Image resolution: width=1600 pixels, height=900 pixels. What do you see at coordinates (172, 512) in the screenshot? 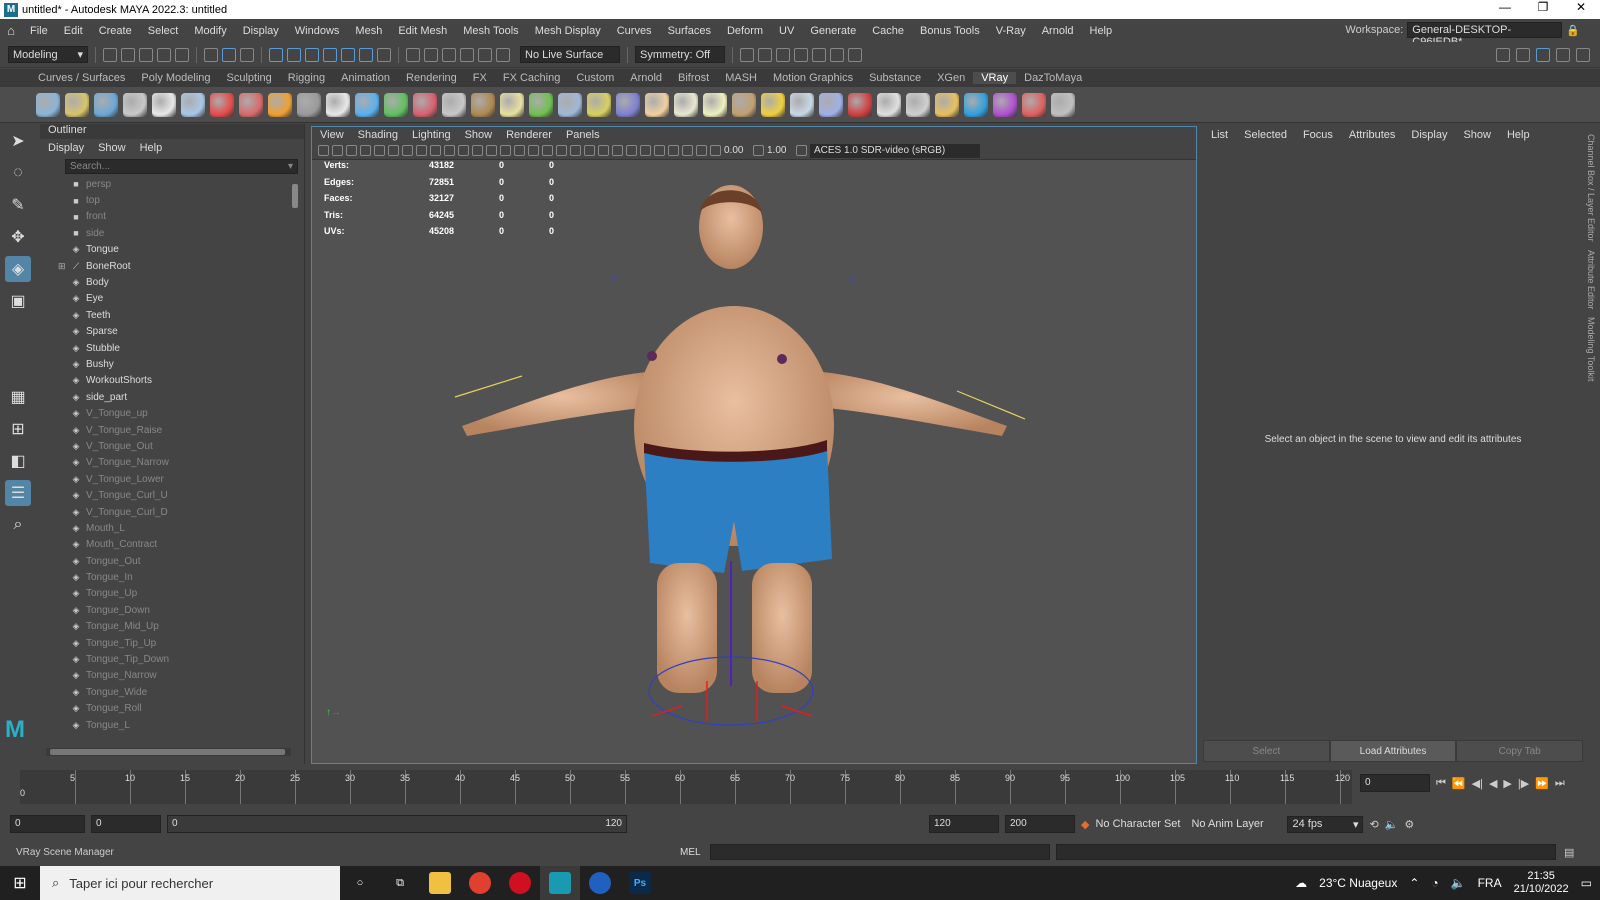
I see `outliner-item-v-tongue-curl-d: ◈ V_Tongue_Curl_D` at bounding box center [172, 512].